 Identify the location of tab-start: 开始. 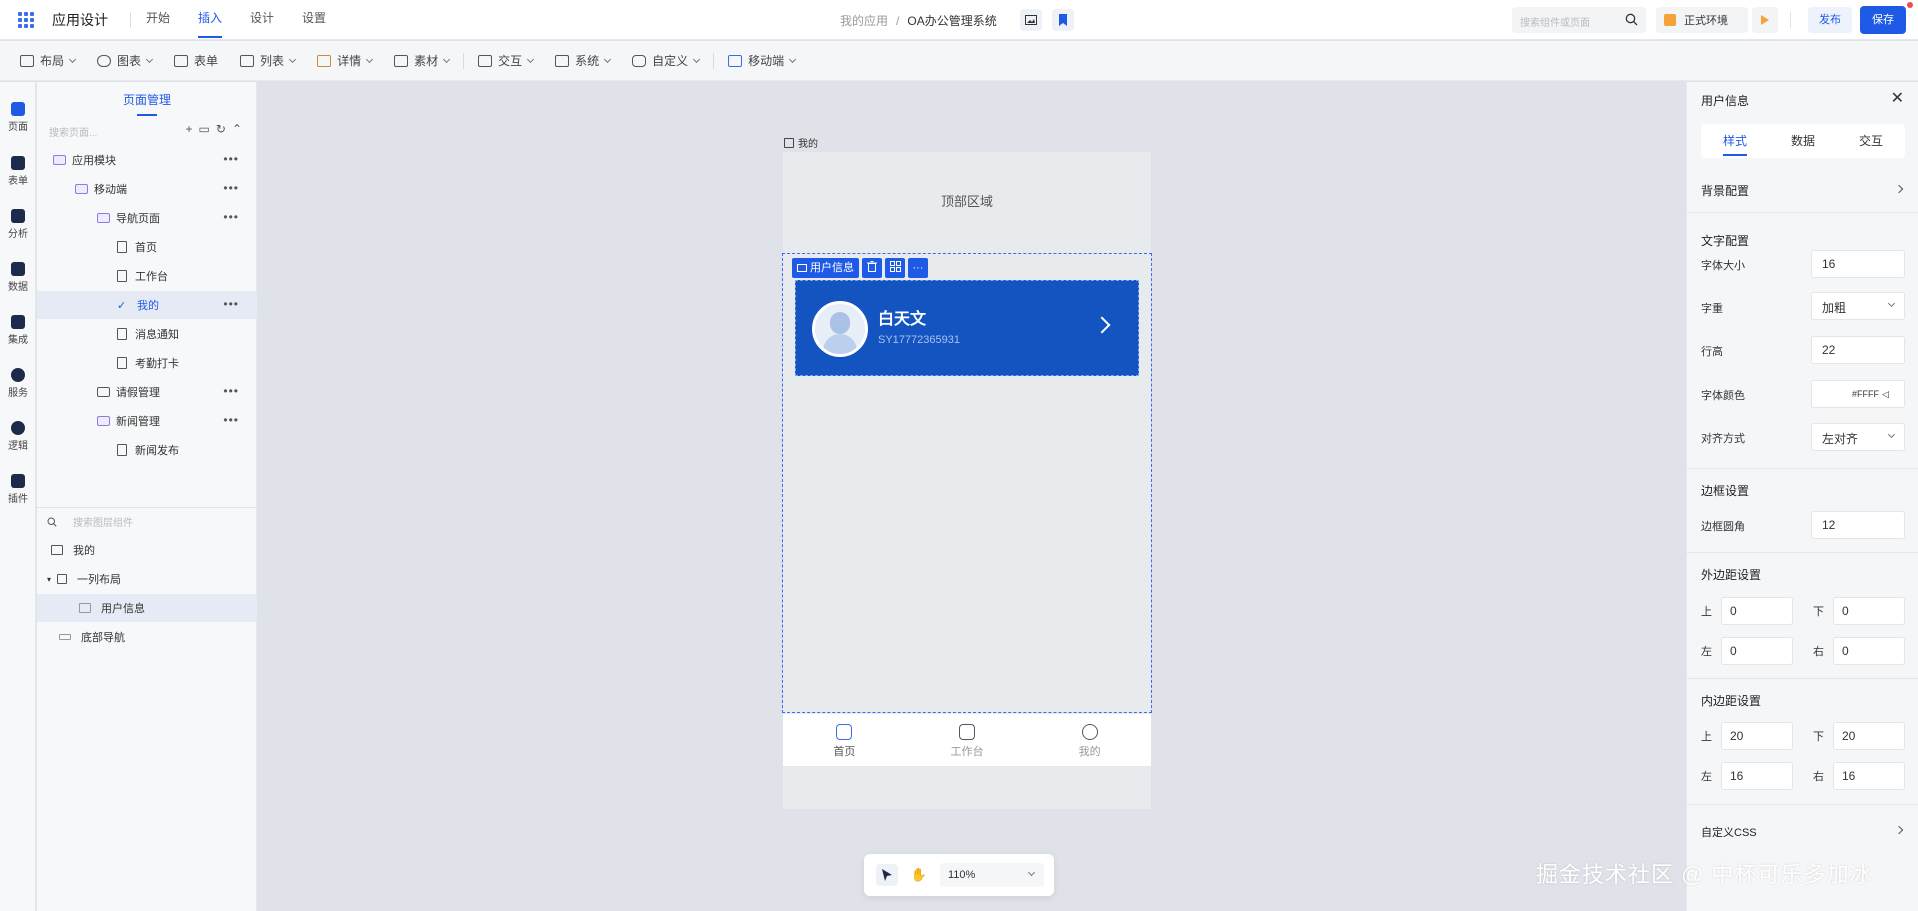
(158, 20).